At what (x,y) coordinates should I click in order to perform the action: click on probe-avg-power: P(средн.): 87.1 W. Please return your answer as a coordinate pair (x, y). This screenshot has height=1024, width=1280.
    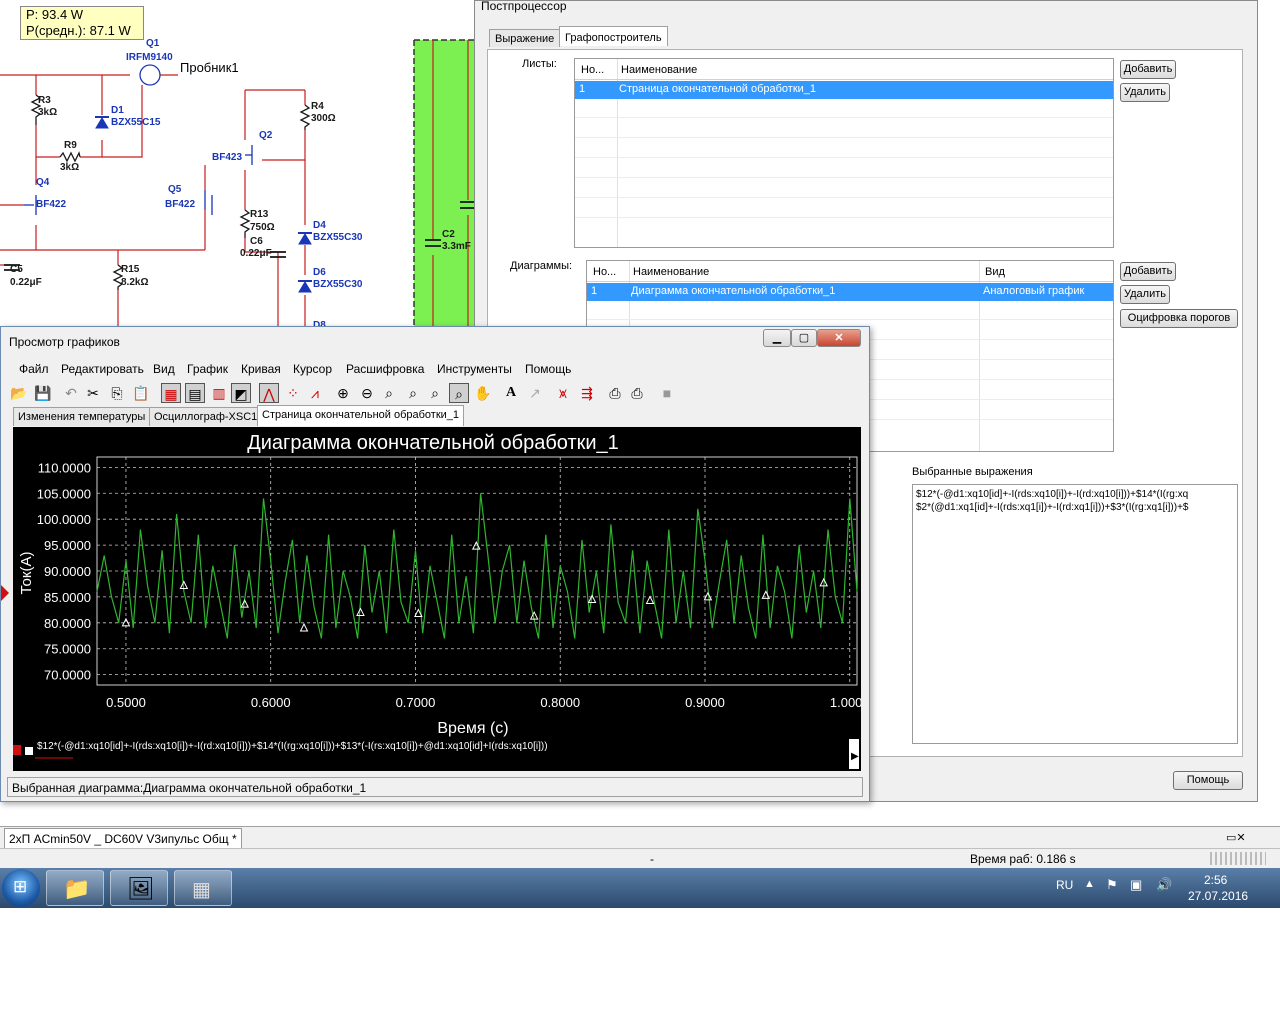
    Looking at the image, I should click on (78, 30).